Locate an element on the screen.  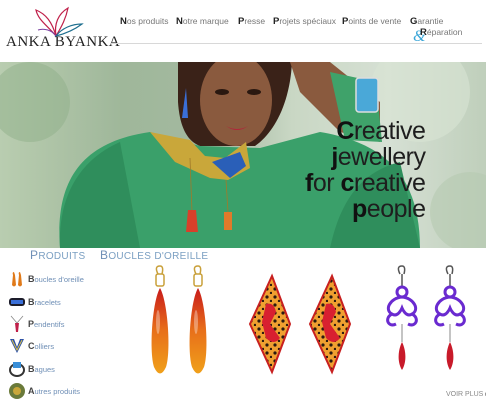
category-rest: oucles d'oreille is located at coordinates (59, 279).